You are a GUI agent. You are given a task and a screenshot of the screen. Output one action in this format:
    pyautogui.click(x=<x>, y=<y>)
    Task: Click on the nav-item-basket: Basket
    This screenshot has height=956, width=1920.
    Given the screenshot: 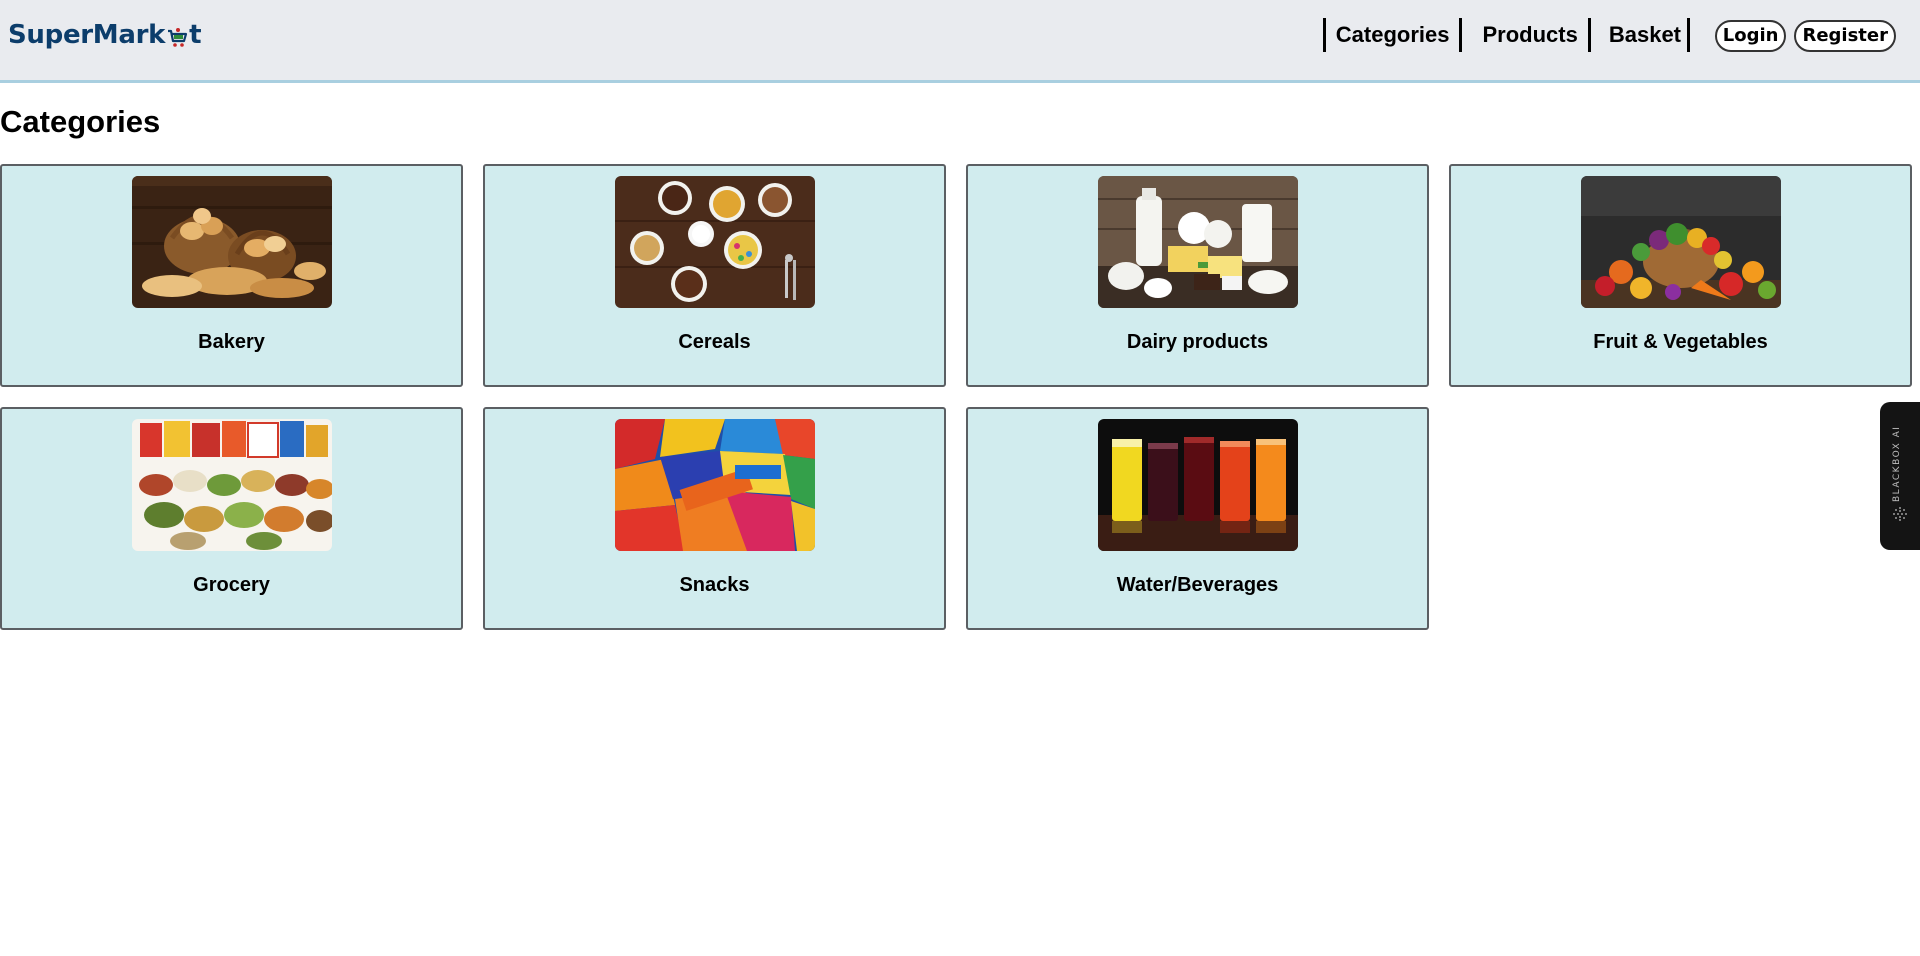 What is the action you would take?
    pyautogui.click(x=1639, y=35)
    